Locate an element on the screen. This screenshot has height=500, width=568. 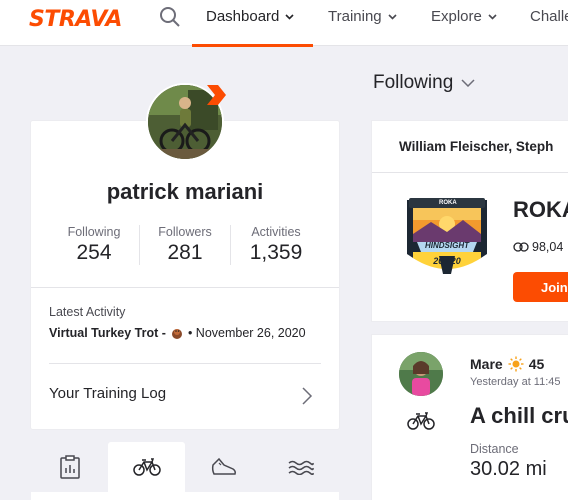
nav-explore: Explore is located at coordinates (464, 16).